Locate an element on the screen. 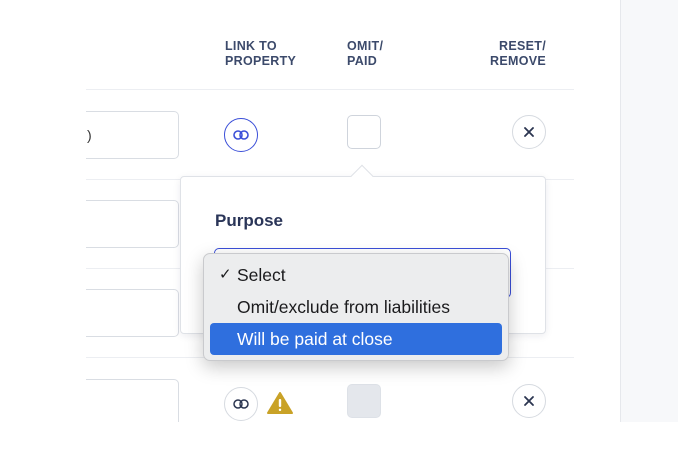  column-header-reset-remove: RESET/REMOVE is located at coordinates (518, 53).